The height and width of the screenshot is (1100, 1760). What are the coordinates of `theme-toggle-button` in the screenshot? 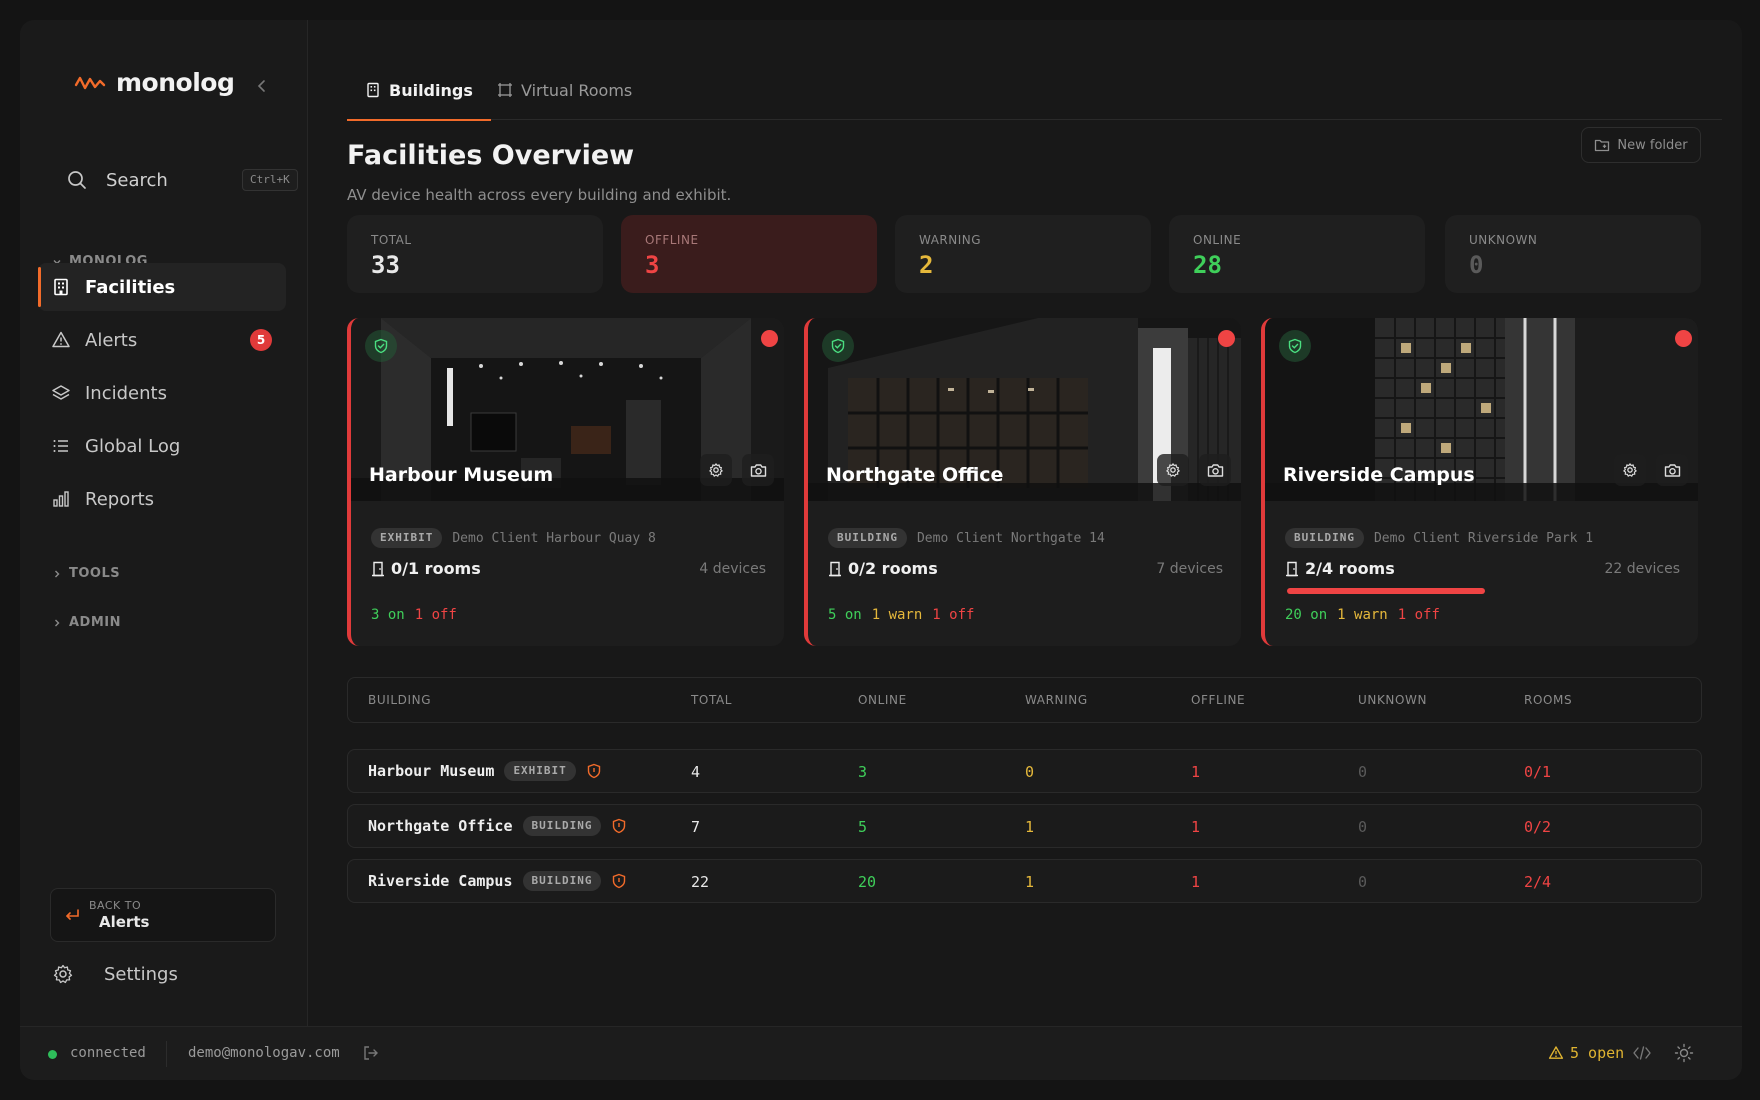 It's located at (1684, 1055).